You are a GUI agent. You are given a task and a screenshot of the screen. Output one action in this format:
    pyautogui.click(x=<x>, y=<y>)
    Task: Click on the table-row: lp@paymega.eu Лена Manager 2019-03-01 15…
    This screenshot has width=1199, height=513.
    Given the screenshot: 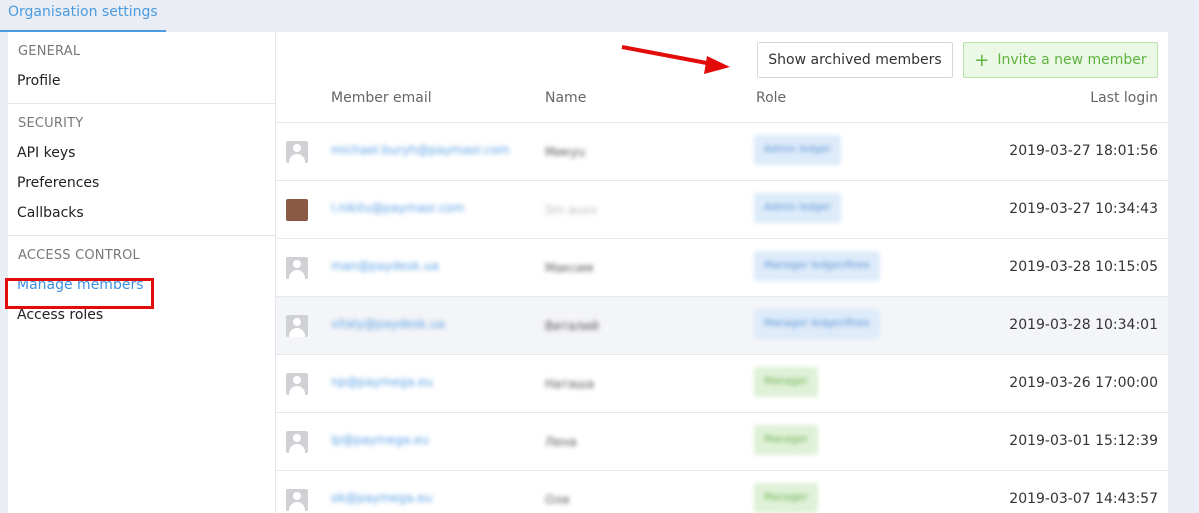 What is the action you would take?
    pyautogui.click(x=722, y=441)
    